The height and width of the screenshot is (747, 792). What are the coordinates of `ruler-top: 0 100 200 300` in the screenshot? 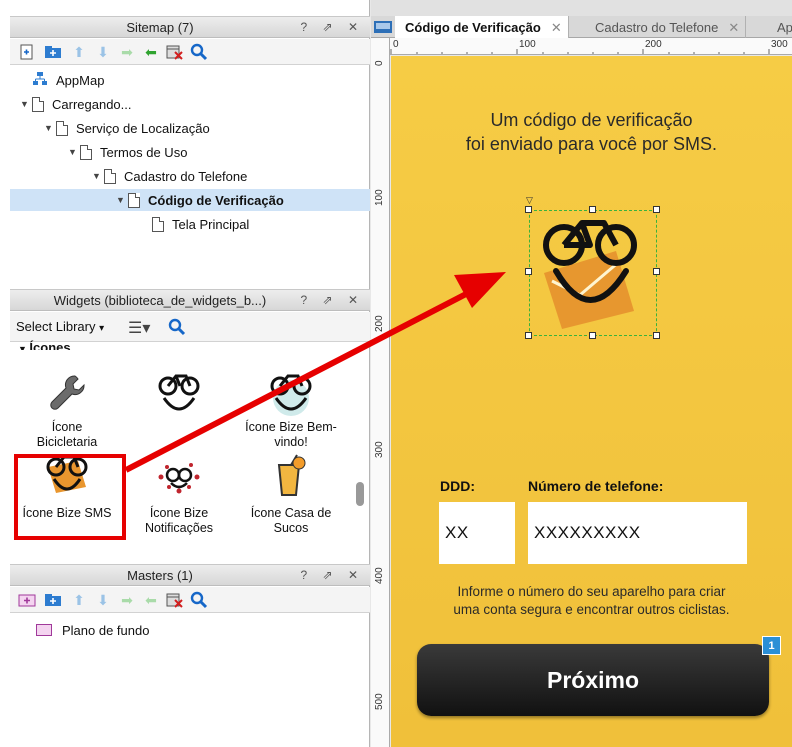 It's located at (591, 46).